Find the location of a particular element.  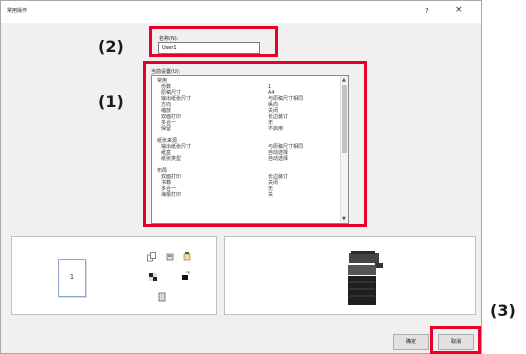

ok-button: 确定 is located at coordinates (411, 342).